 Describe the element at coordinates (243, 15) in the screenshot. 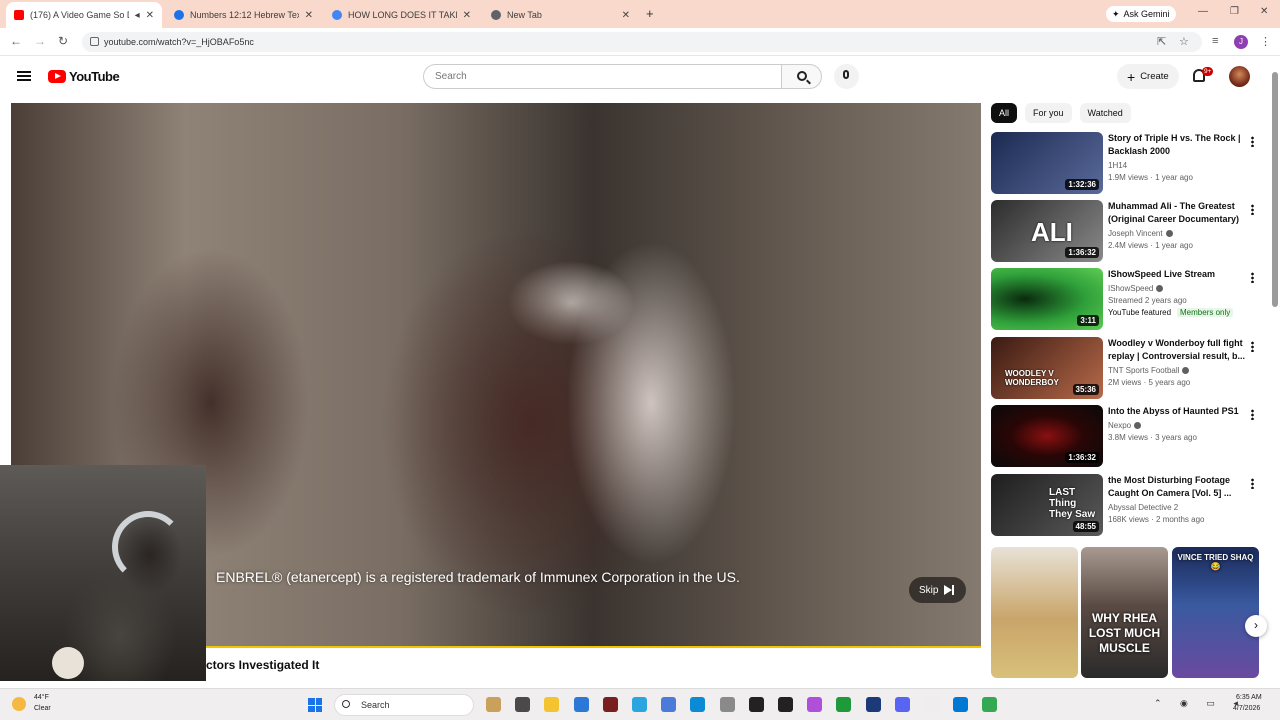

I see `tab-numbers: Numbers 12:12 Hebrew Text Ar ✕` at that location.